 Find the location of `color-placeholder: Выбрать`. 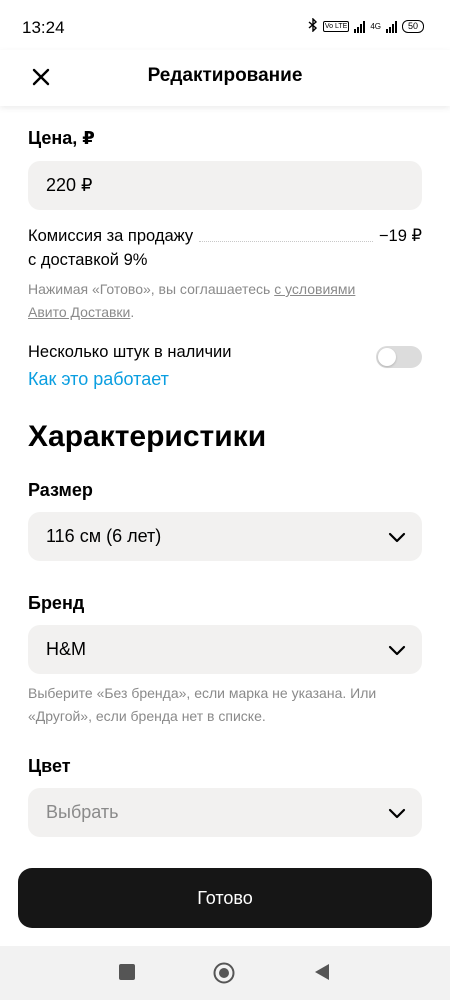

color-placeholder: Выбрать is located at coordinates (82, 812).